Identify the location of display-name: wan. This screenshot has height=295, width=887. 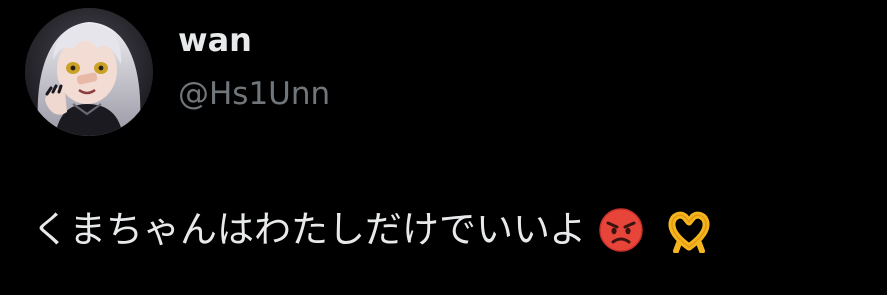
(215, 40).